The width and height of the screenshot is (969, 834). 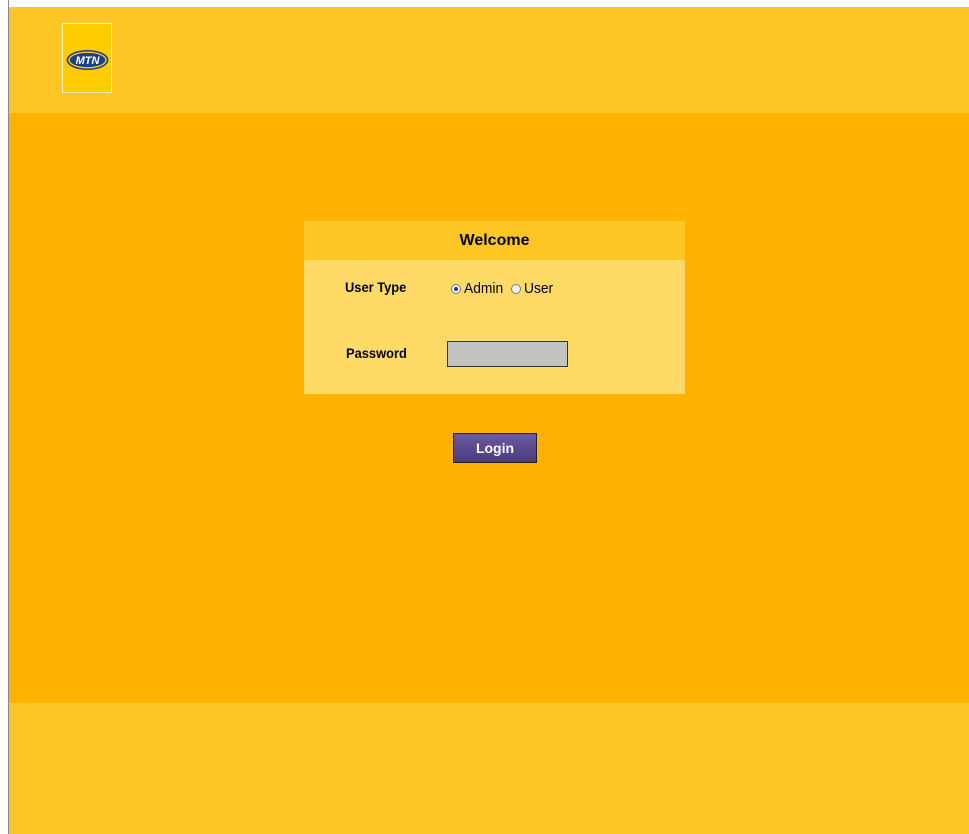 I want to click on radio-selected-dot, so click(x=456, y=288).